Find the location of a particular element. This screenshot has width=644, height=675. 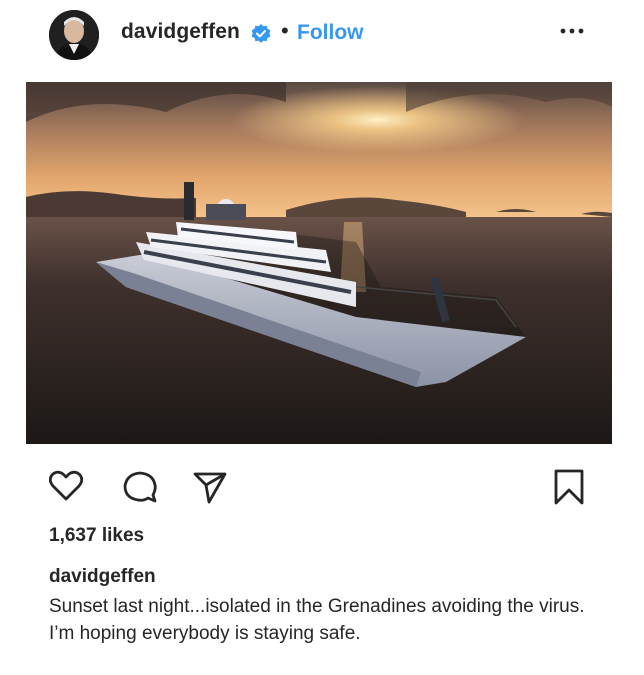

more-options-icon is located at coordinates (572, 31).